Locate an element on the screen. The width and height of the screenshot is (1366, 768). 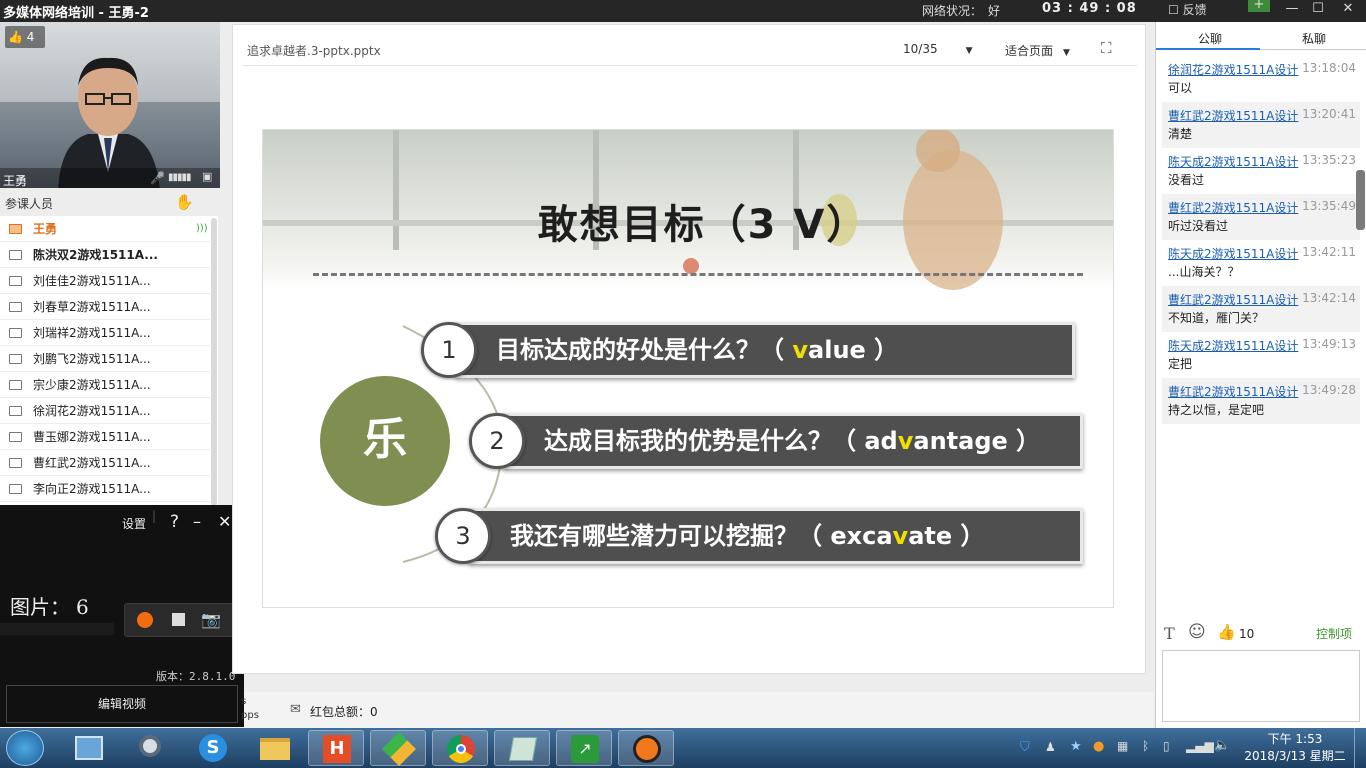
settings-button: 设置 is located at coordinates (134, 523).